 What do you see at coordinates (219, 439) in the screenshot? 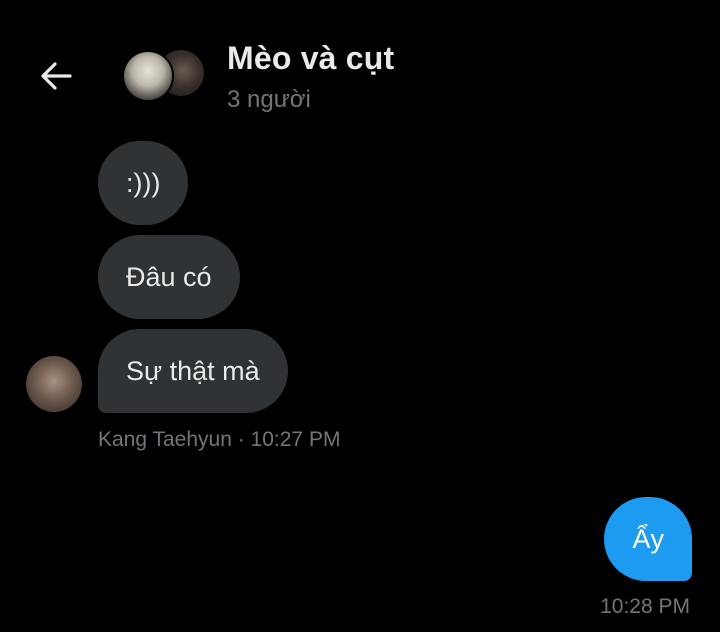
I see `message-meta-incoming: Kang Taehyun · 10:27 PM` at bounding box center [219, 439].